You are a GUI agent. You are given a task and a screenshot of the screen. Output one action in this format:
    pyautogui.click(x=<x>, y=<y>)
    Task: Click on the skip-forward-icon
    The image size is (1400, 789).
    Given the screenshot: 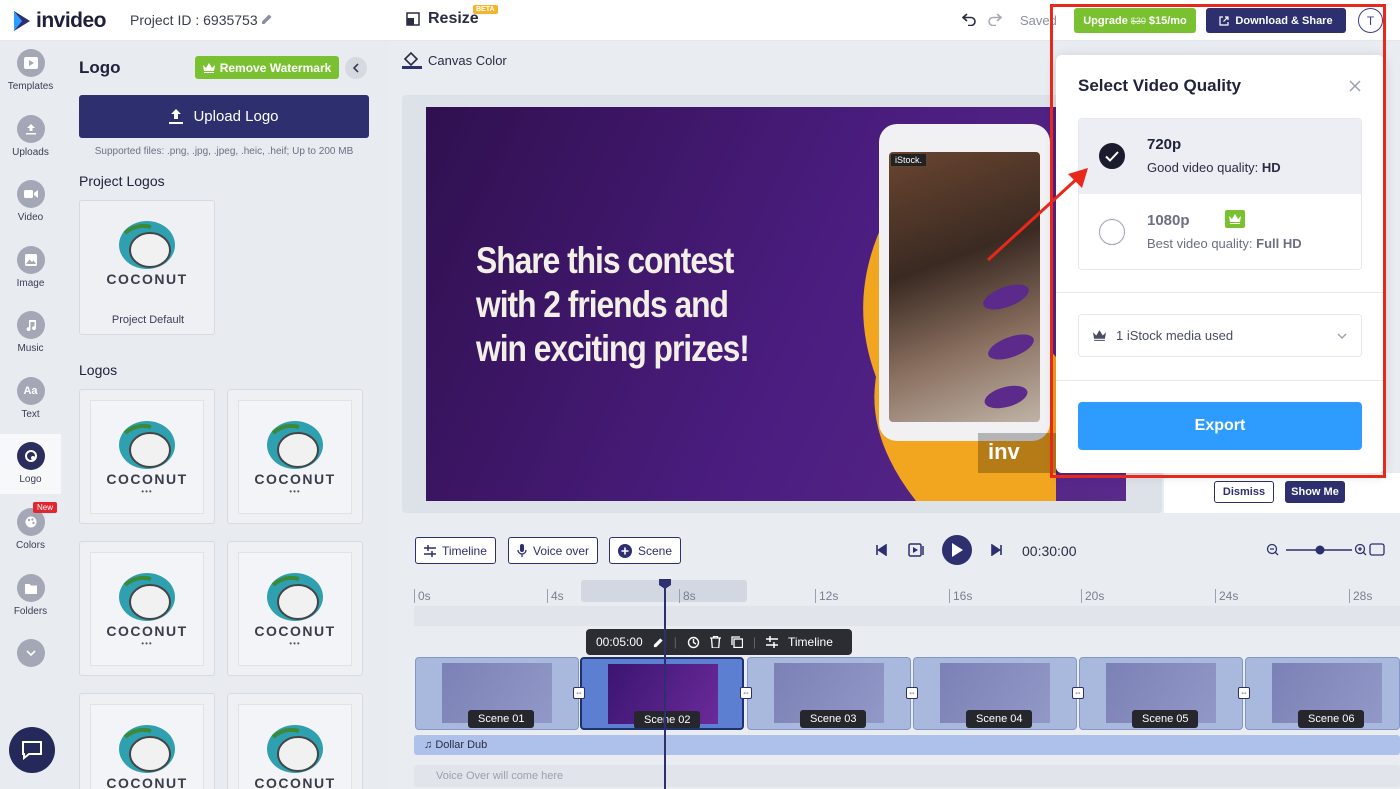 What is the action you would take?
    pyautogui.click(x=996, y=550)
    